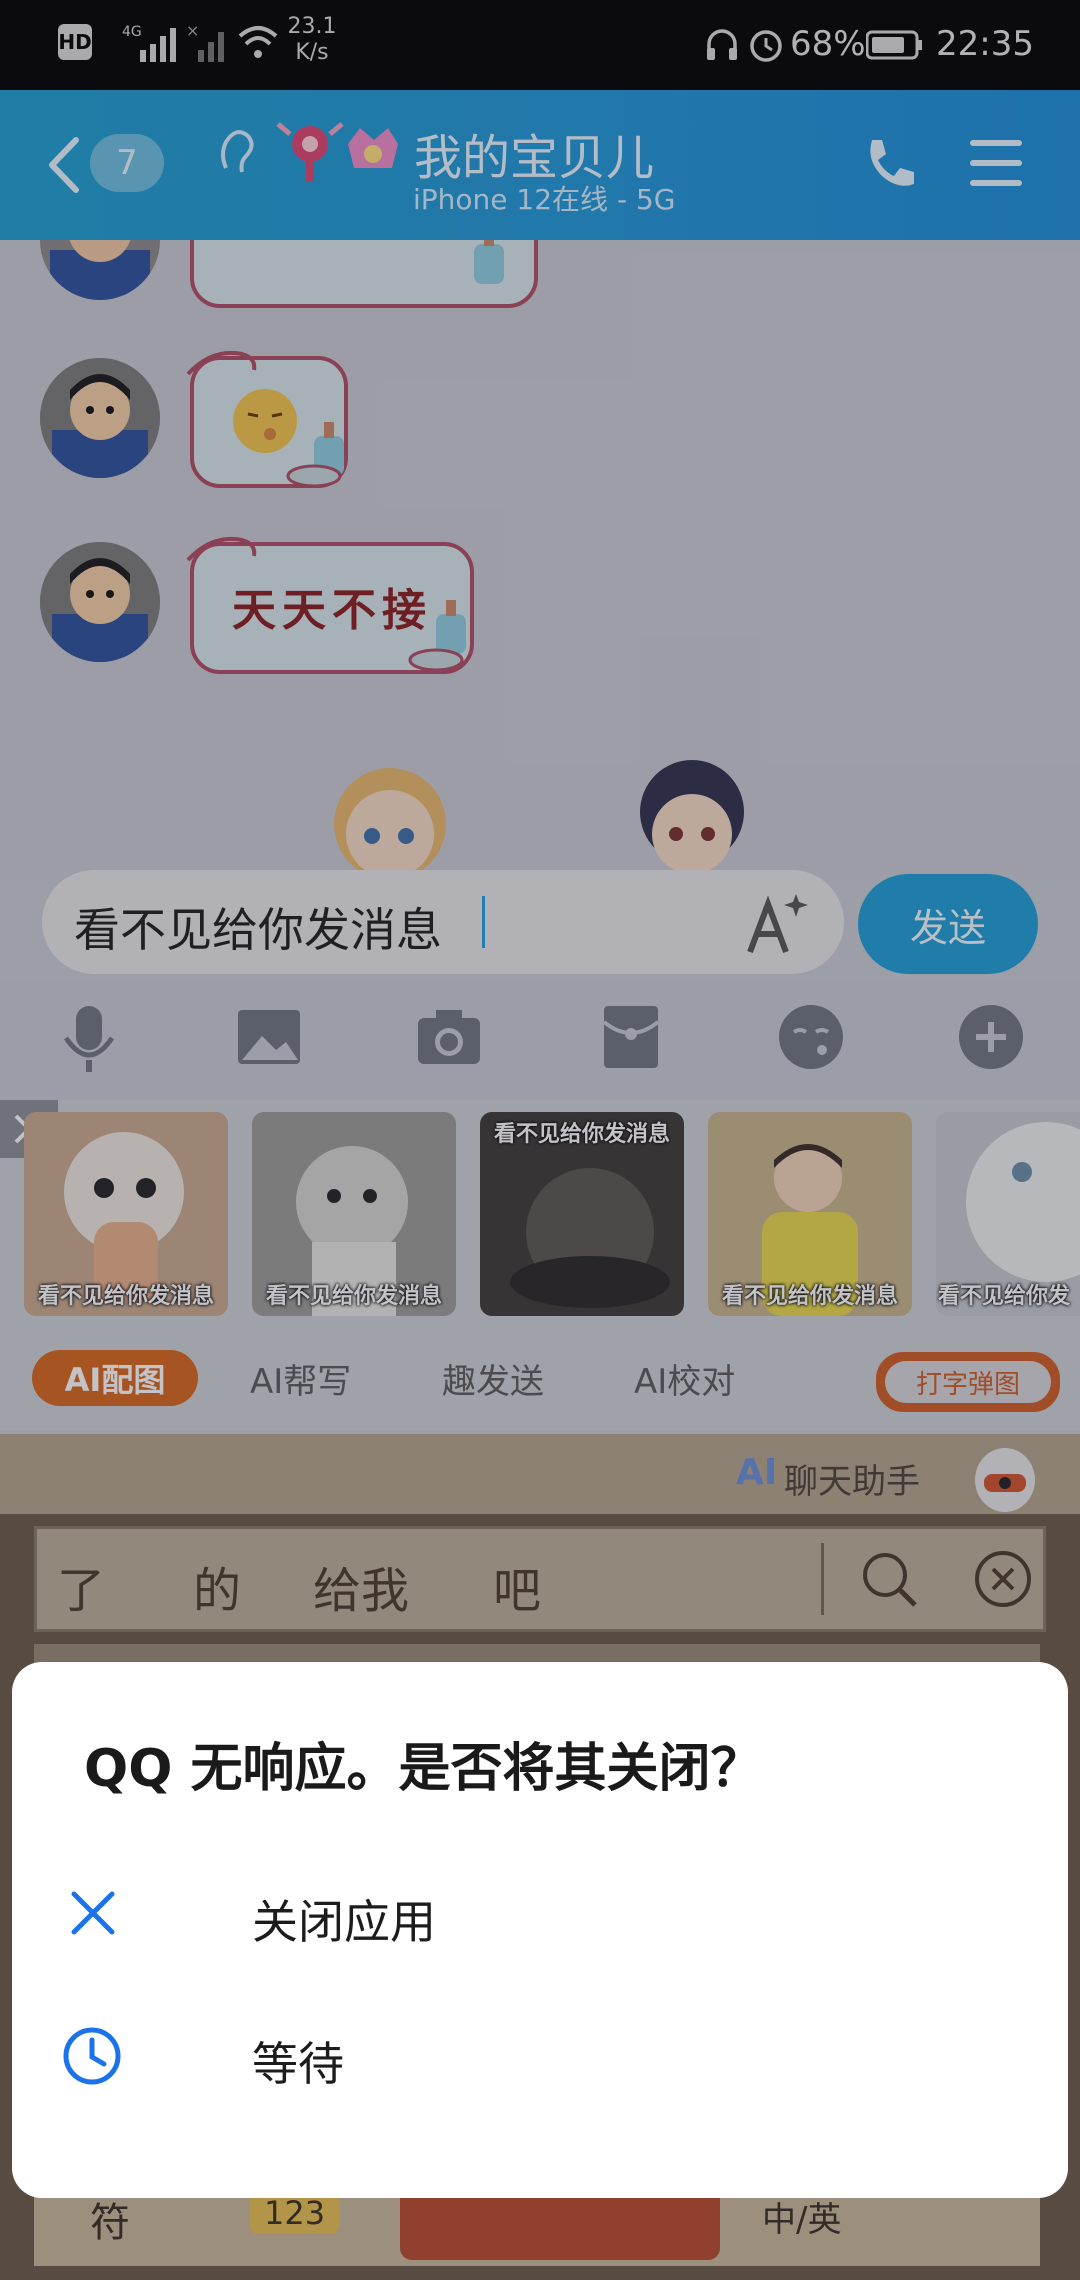 Image resolution: width=1080 pixels, height=2280 pixels. I want to click on wait-label: 等待, so click(298, 2064).